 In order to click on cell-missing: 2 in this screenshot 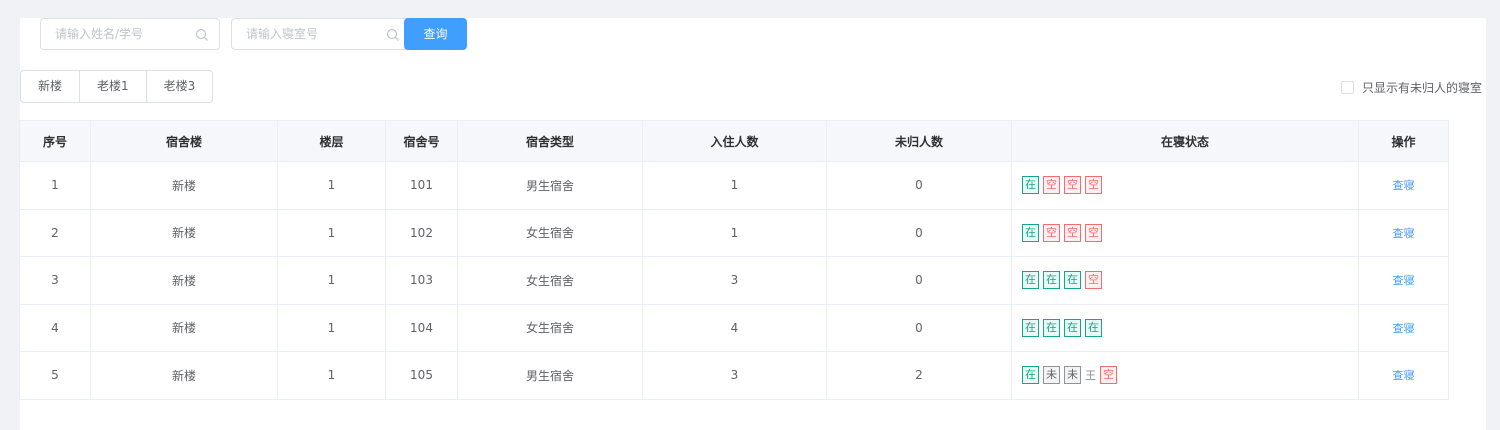, I will do `click(919, 375)`.